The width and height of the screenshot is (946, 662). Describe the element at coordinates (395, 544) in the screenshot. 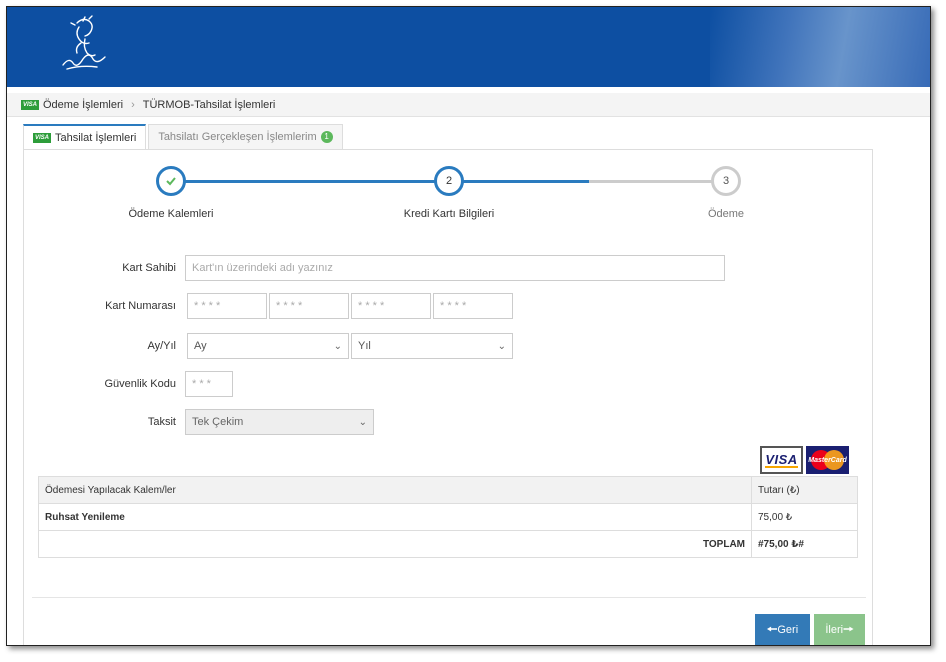

I see `total-label: TOPLAM` at that location.